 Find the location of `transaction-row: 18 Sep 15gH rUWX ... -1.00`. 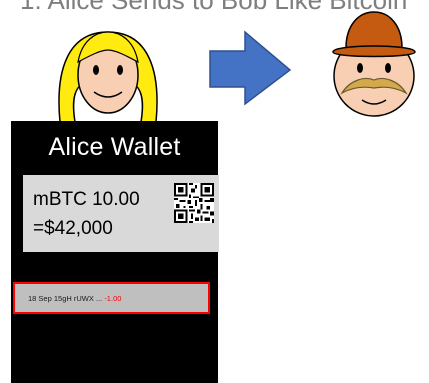

transaction-row: 18 Sep 15gH rUWX ... -1.00 is located at coordinates (111, 298).